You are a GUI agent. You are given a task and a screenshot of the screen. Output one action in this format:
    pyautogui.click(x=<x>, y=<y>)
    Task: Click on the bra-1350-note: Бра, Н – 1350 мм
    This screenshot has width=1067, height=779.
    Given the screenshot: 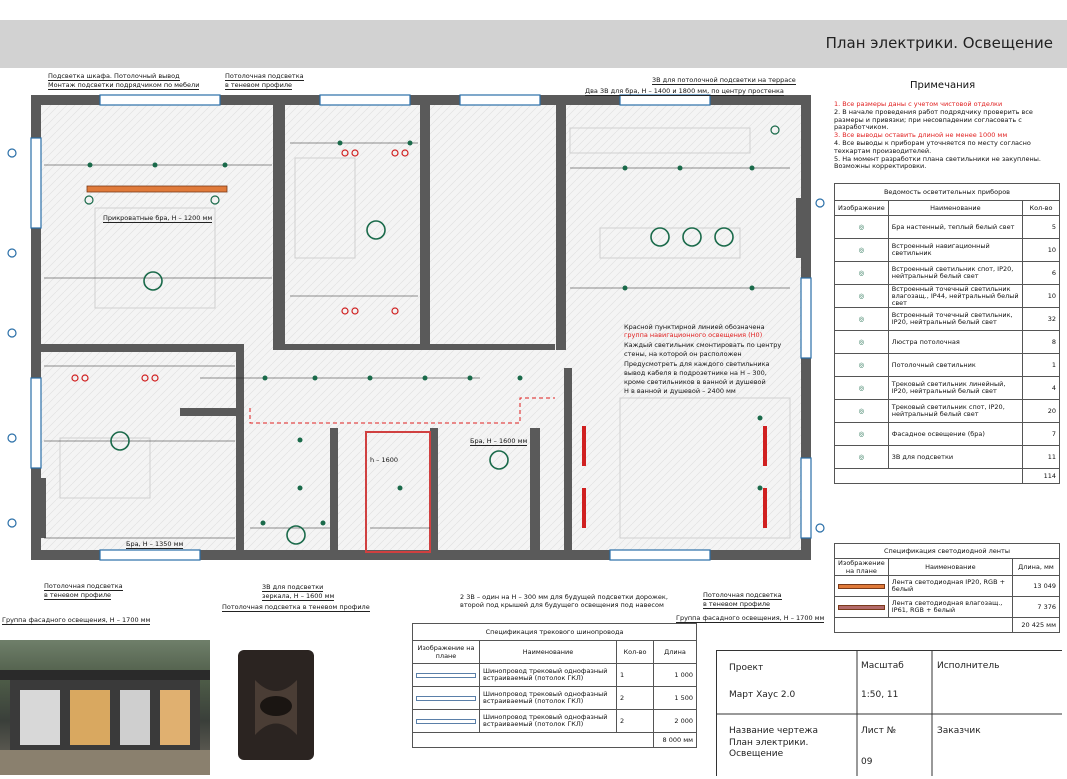 What is the action you would take?
    pyautogui.click(x=155, y=544)
    